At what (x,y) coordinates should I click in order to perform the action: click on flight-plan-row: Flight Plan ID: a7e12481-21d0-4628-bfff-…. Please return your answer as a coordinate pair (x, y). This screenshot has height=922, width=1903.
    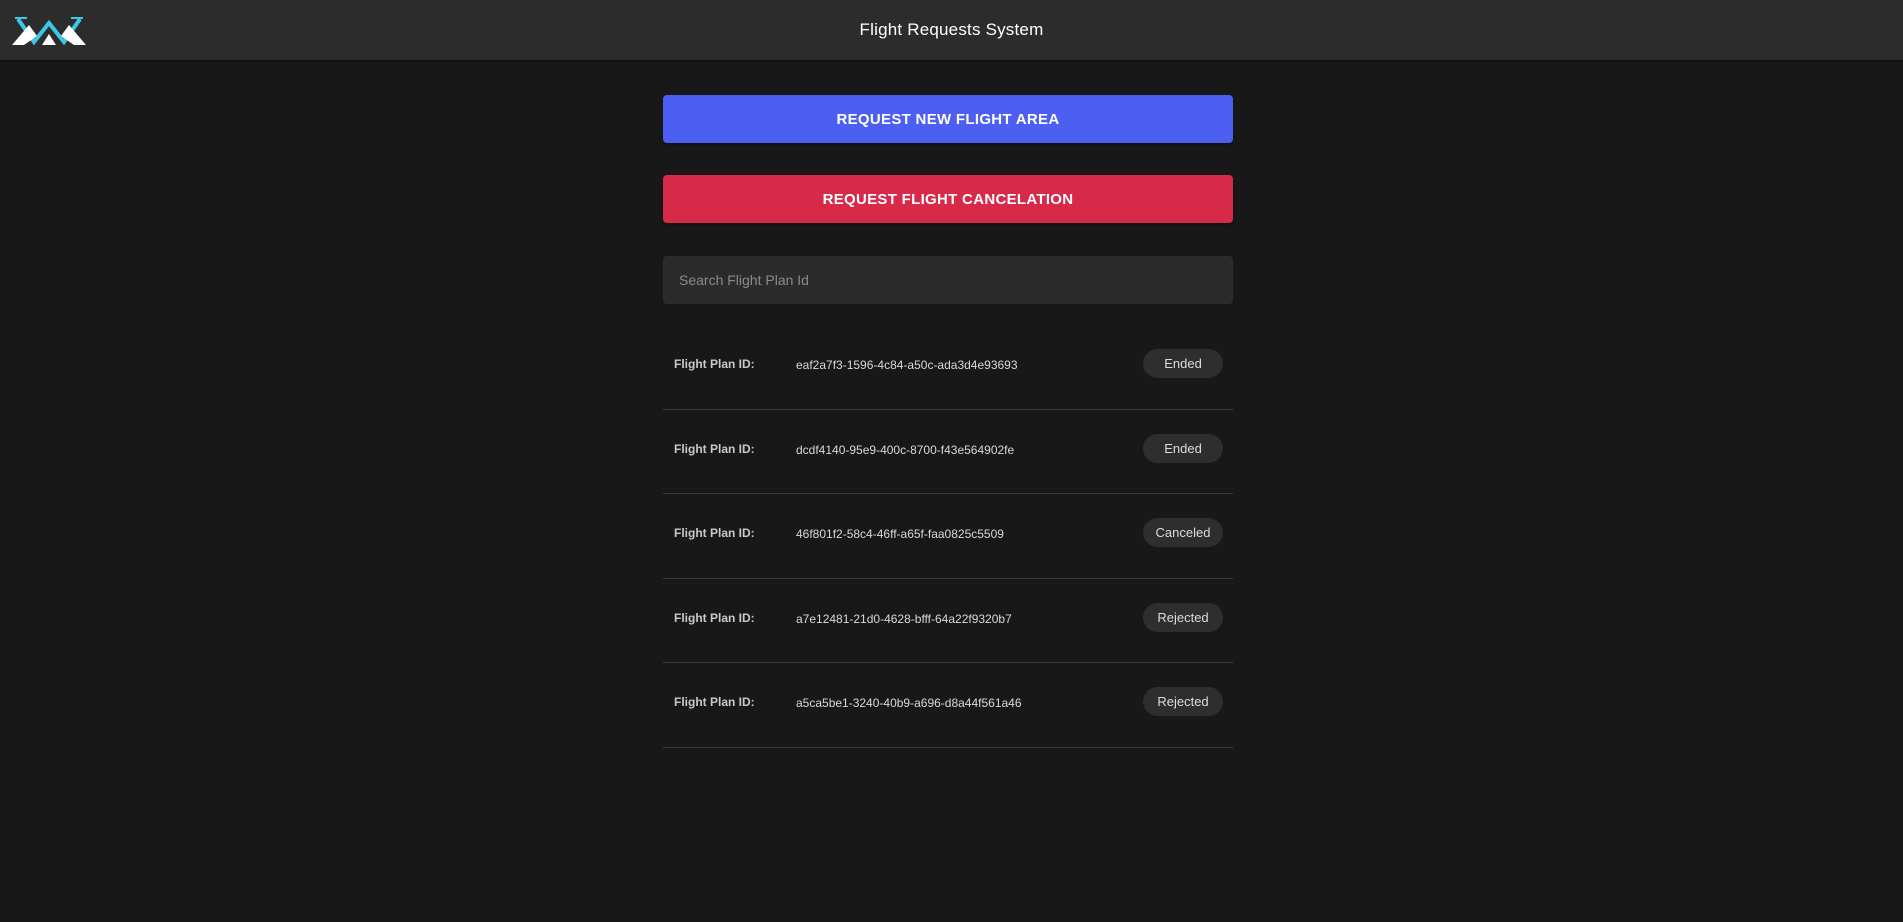
    Looking at the image, I should click on (948, 621).